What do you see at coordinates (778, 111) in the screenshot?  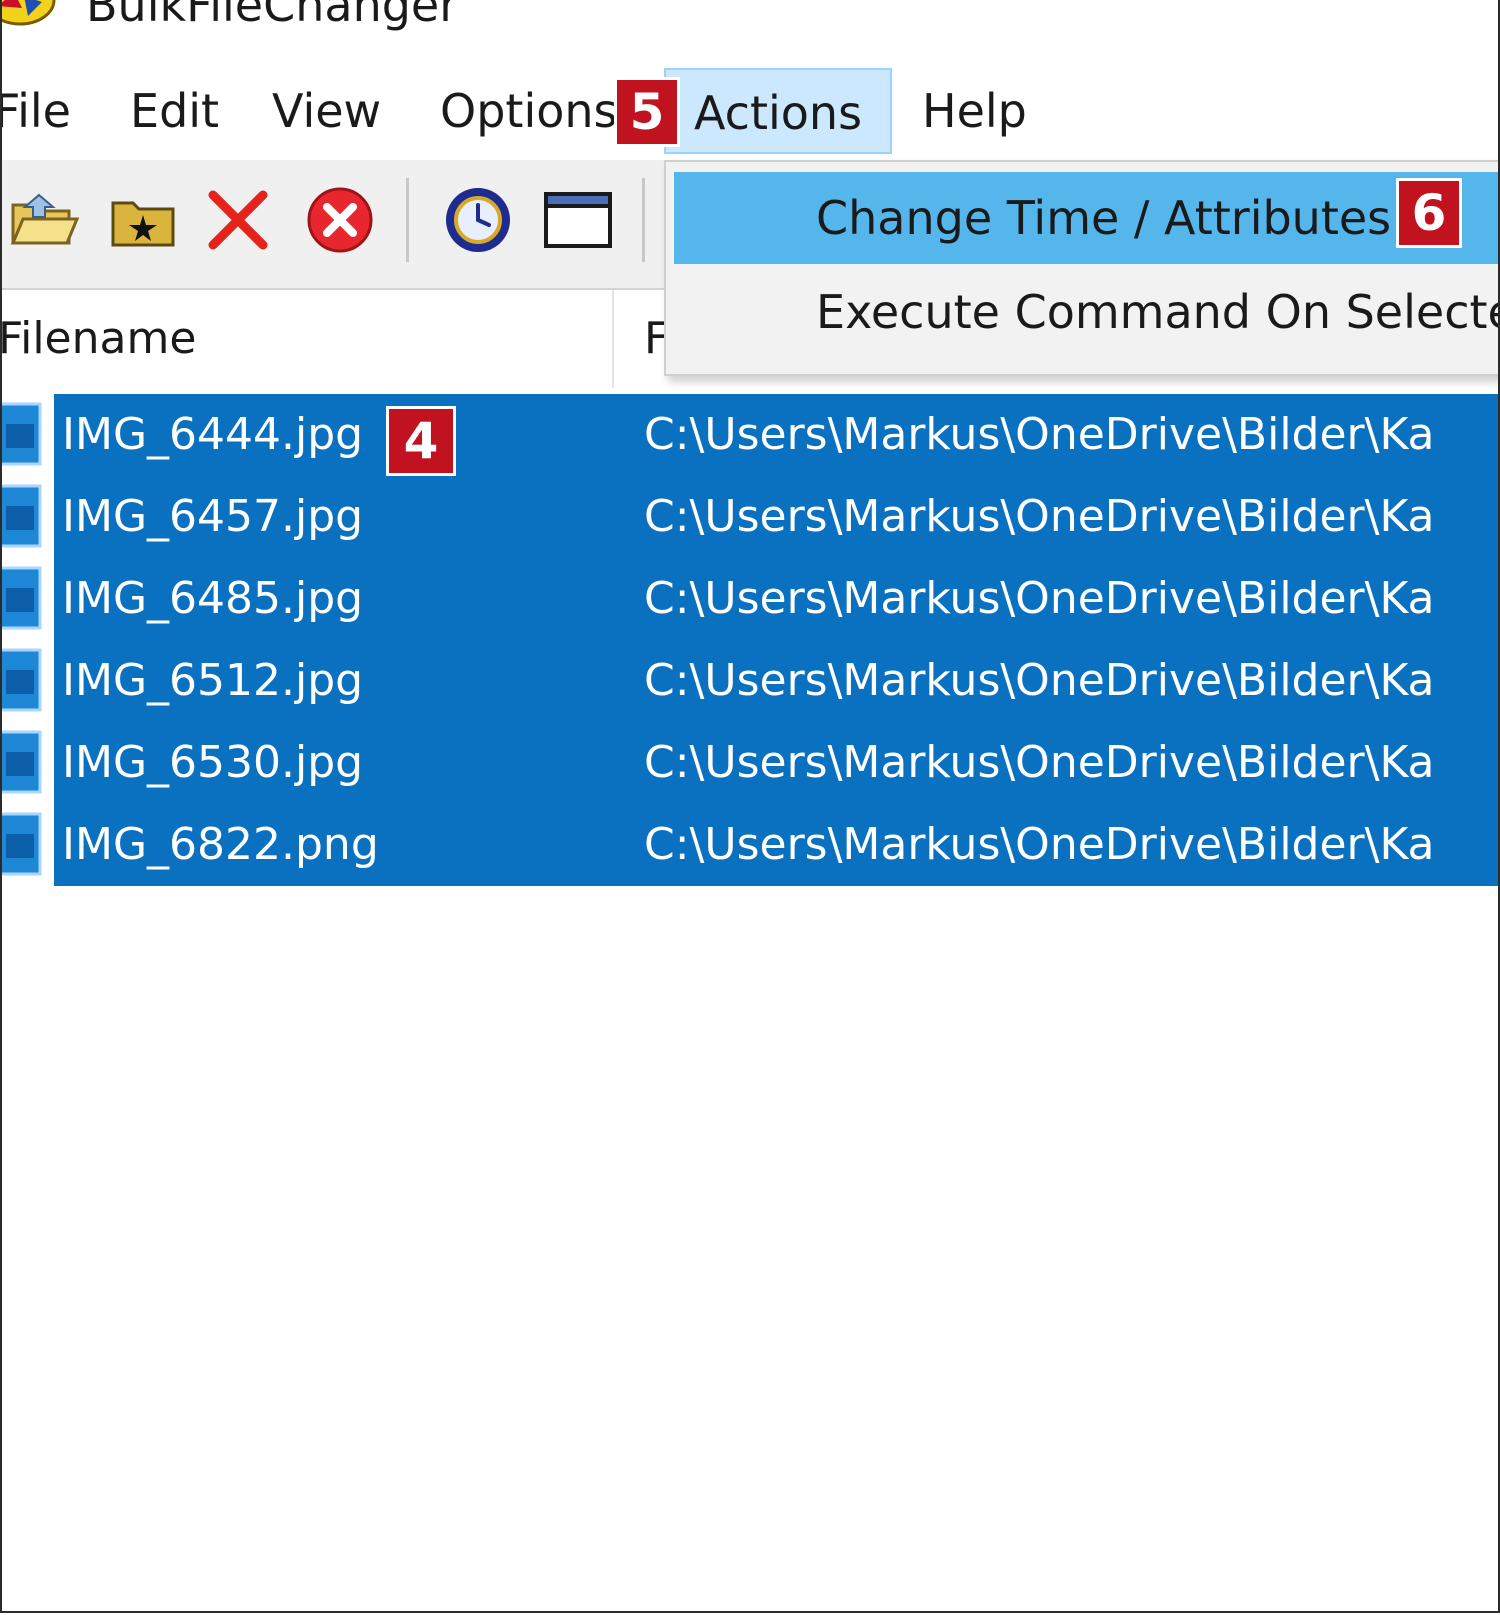 I see `menu-actions: Actions` at bounding box center [778, 111].